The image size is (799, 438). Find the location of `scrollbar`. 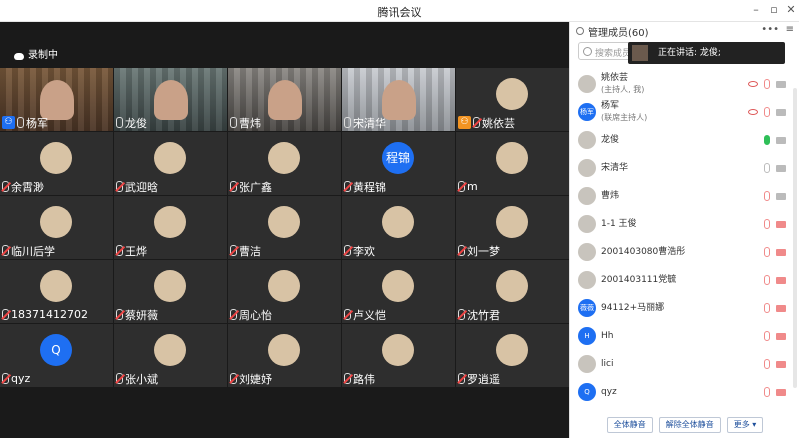

scrollbar is located at coordinates (795, 238).